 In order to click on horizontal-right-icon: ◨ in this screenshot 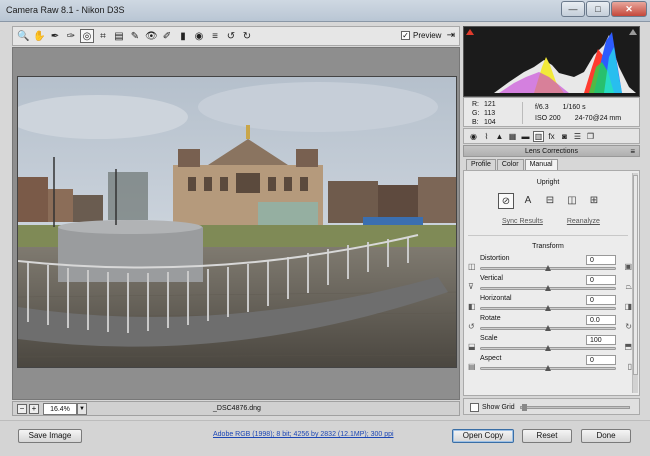, I will do `click(628, 306)`.